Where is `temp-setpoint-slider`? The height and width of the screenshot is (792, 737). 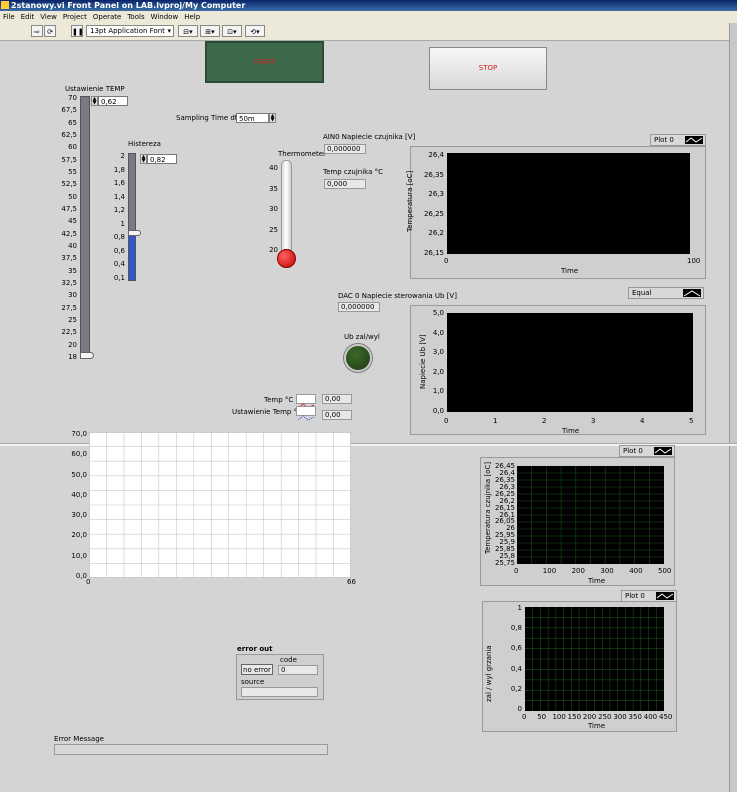
temp-setpoint-slider is located at coordinates (85, 227).